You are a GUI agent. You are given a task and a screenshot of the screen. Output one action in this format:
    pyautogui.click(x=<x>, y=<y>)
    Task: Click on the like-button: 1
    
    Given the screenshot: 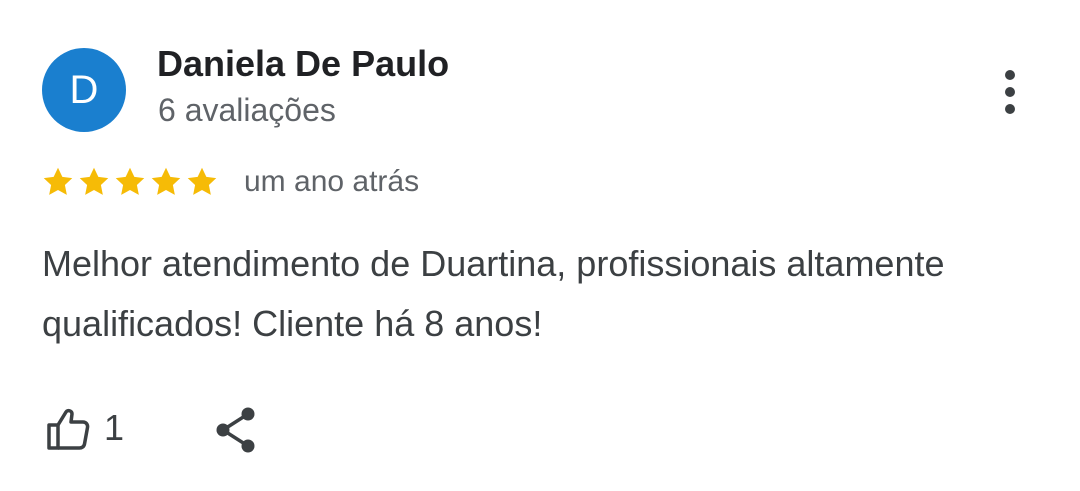 What is the action you would take?
    pyautogui.click(x=84, y=428)
    